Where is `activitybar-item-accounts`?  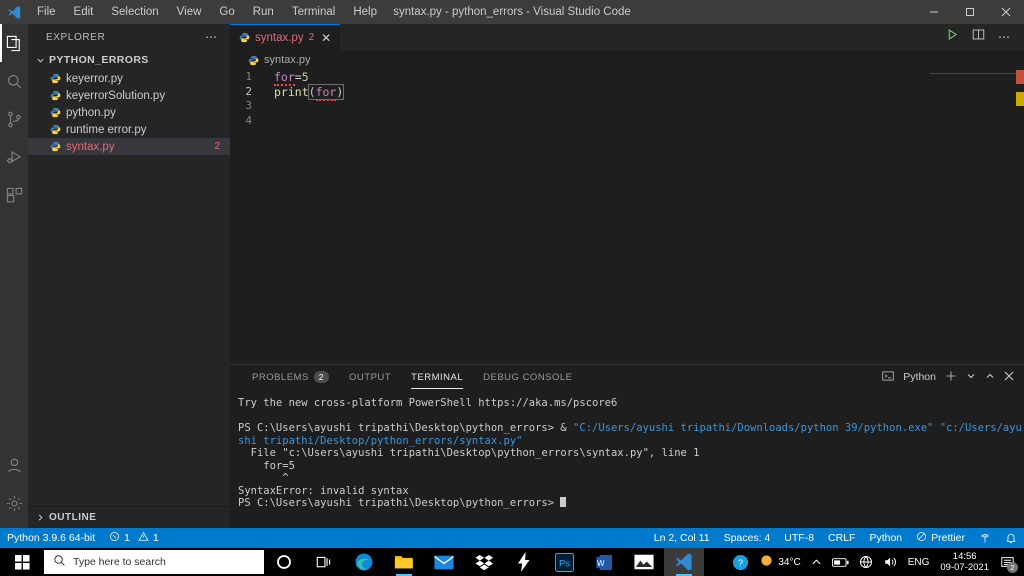
activitybar-item-accounts is located at coordinates (14, 465).